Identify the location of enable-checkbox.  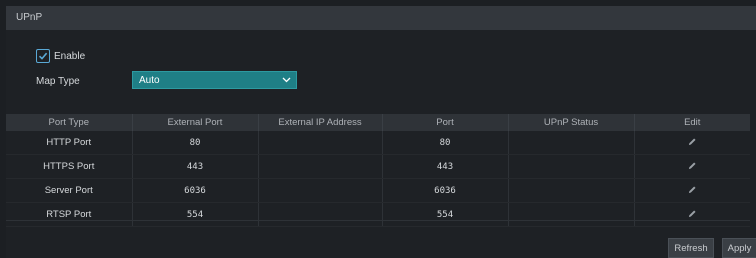
(43, 56).